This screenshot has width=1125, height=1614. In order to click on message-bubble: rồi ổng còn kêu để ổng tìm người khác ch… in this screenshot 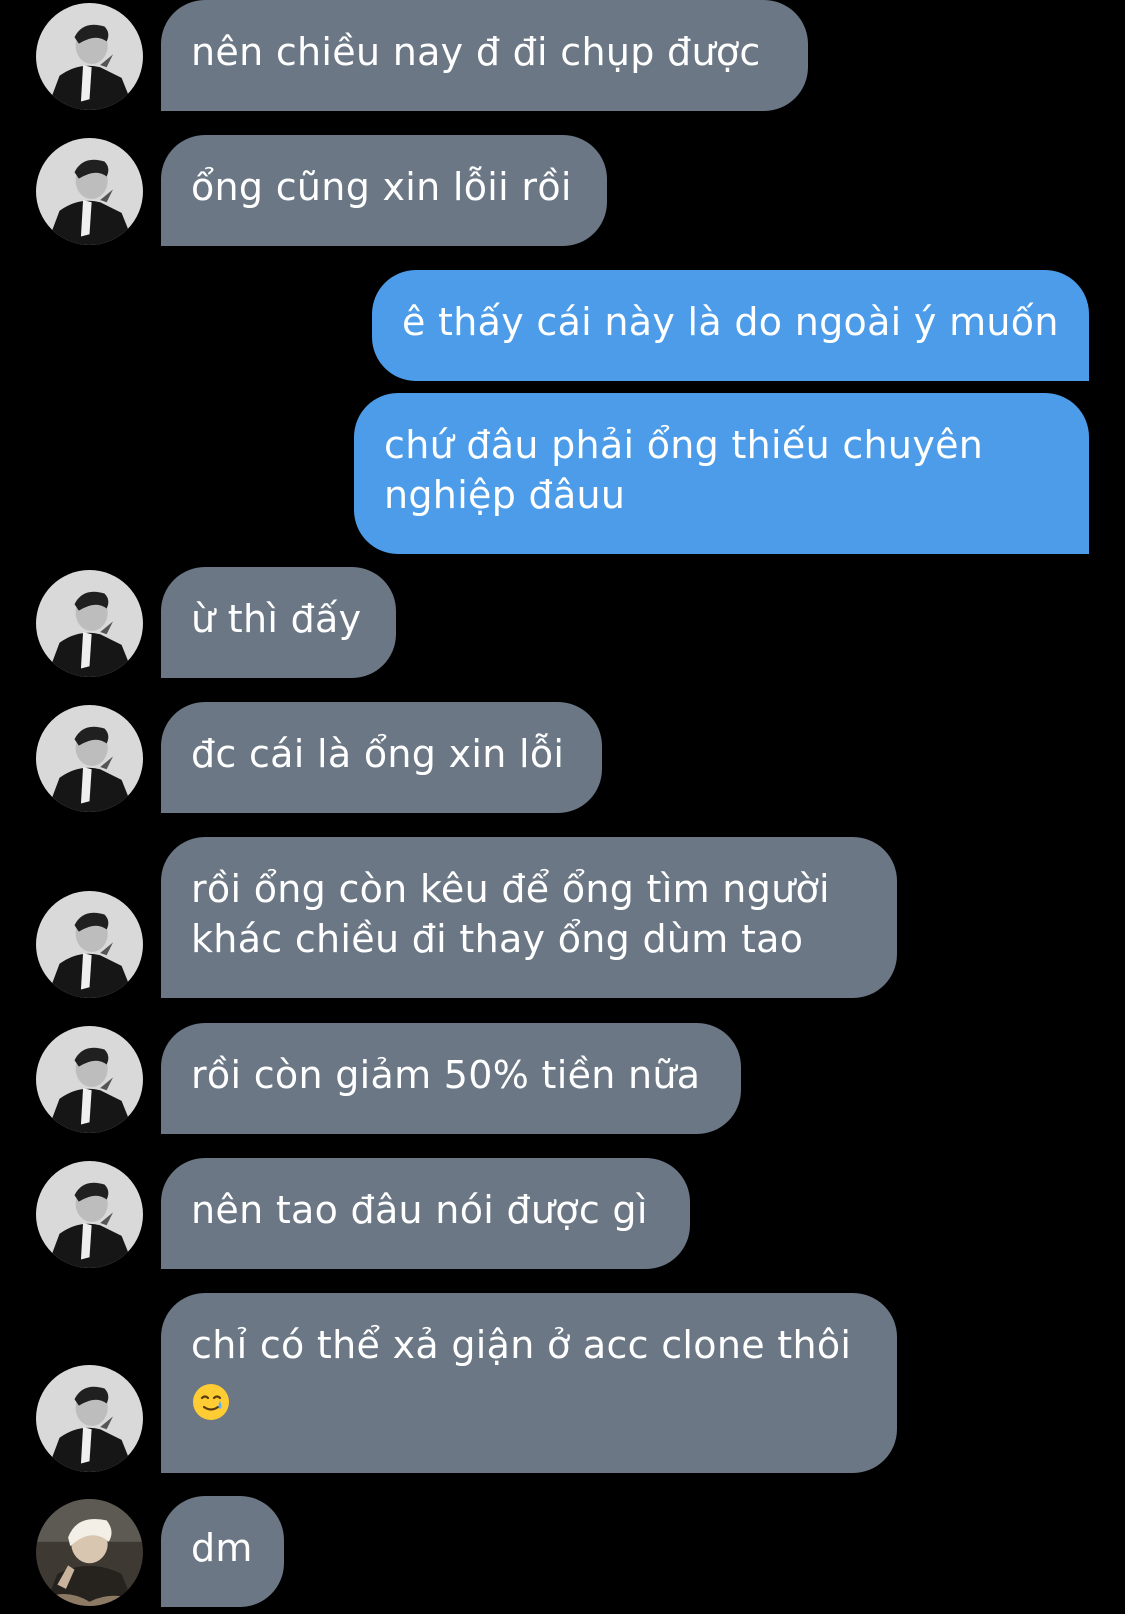, I will do `click(529, 917)`.